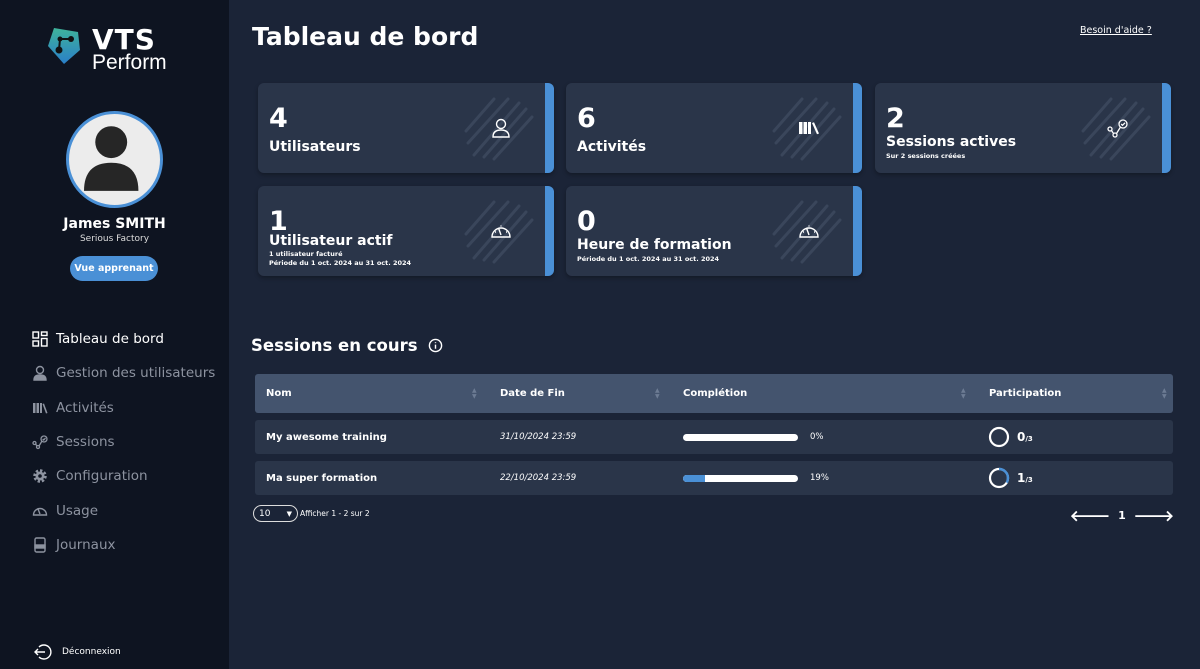 This screenshot has height=669, width=1200. What do you see at coordinates (819, 478) in the screenshot?
I see `completion-percent: 19%` at bounding box center [819, 478].